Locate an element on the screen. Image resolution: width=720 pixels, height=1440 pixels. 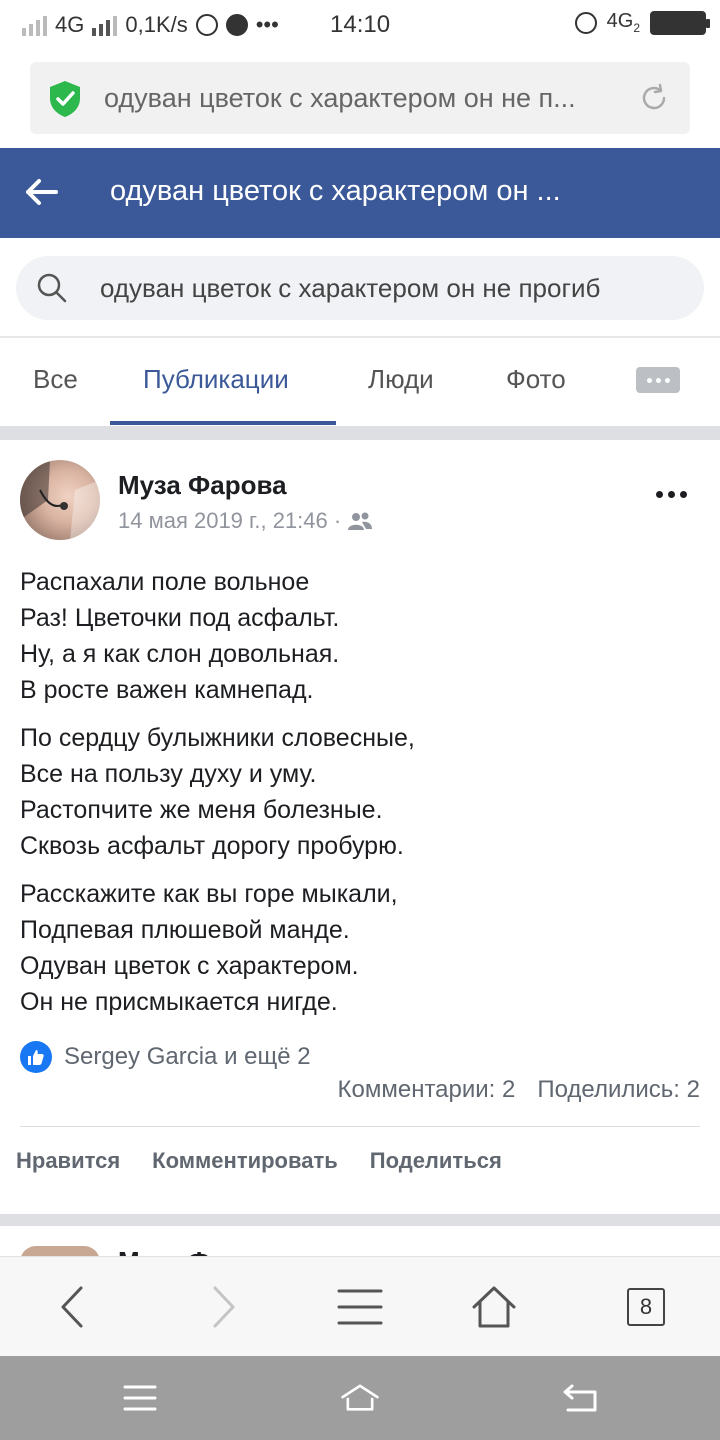
filter-tabs: Все Публикации Люди Фото is located at coordinates (360, 382).